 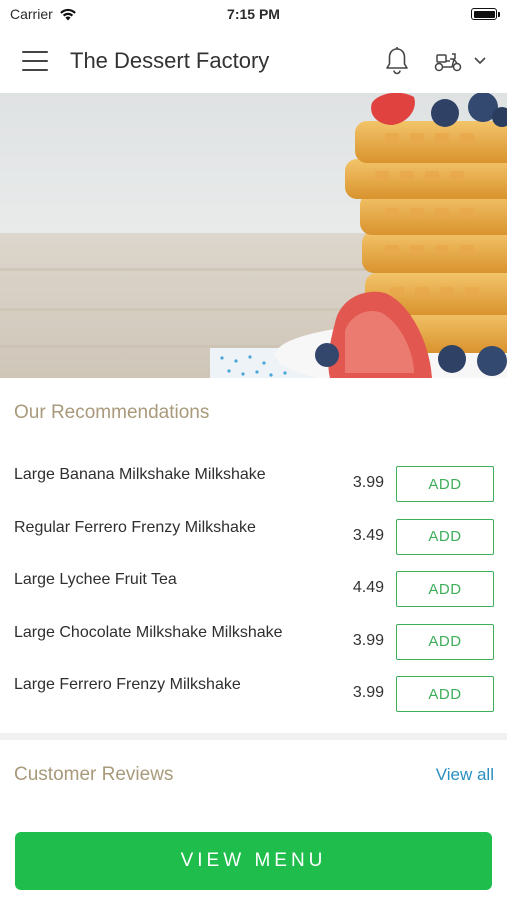 What do you see at coordinates (480, 61) in the screenshot?
I see `chevron-down-icon` at bounding box center [480, 61].